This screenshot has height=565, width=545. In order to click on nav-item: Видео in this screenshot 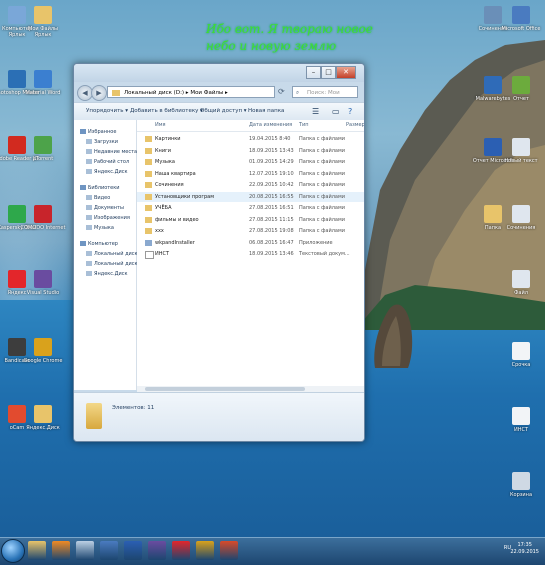, I will do `click(98, 198)`.